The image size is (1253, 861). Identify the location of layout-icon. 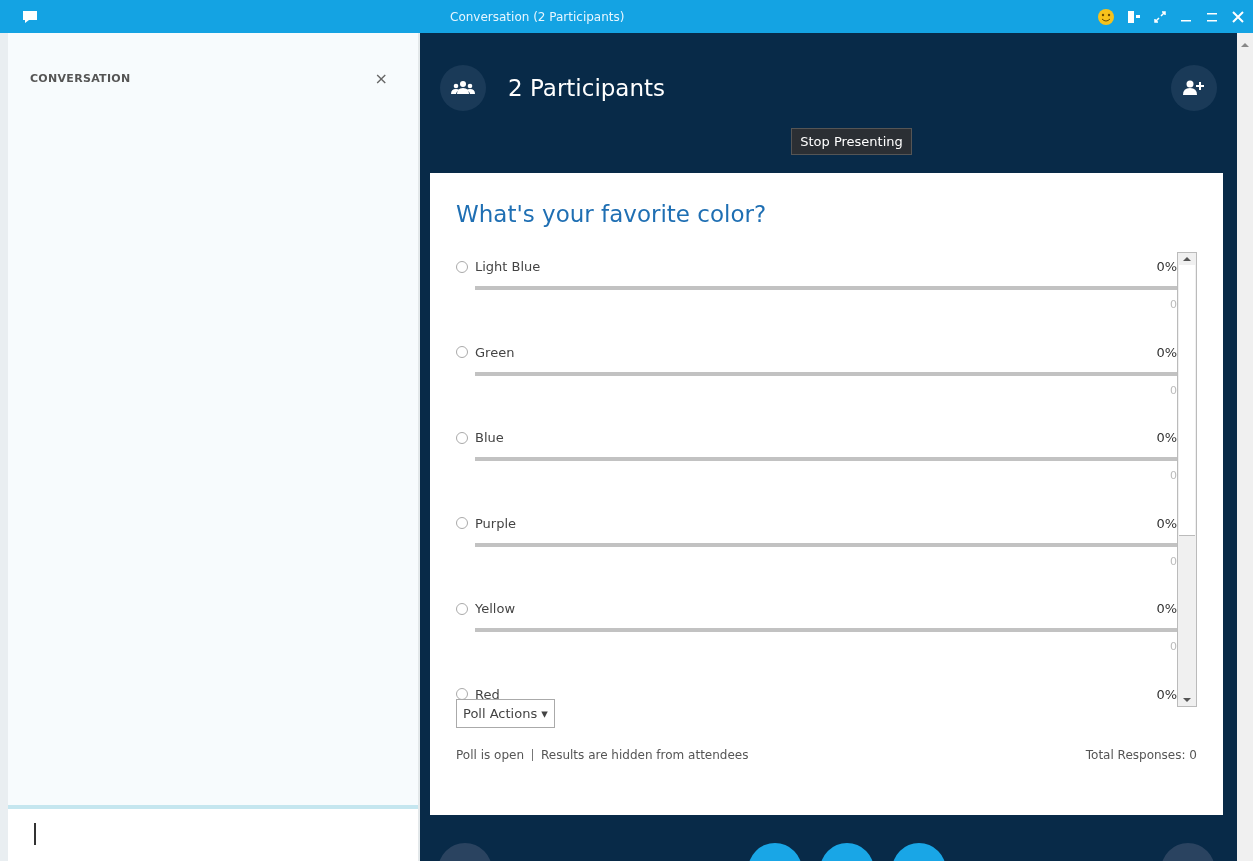
(1134, 16).